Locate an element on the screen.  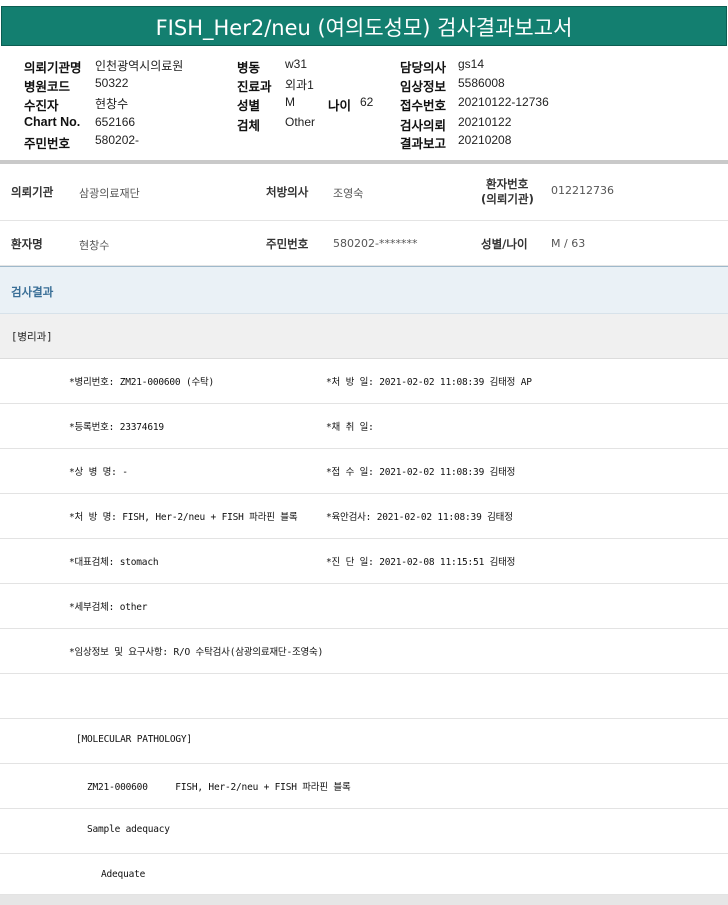
header-label: 의뢰기관명 is located at coordinates (53, 68).